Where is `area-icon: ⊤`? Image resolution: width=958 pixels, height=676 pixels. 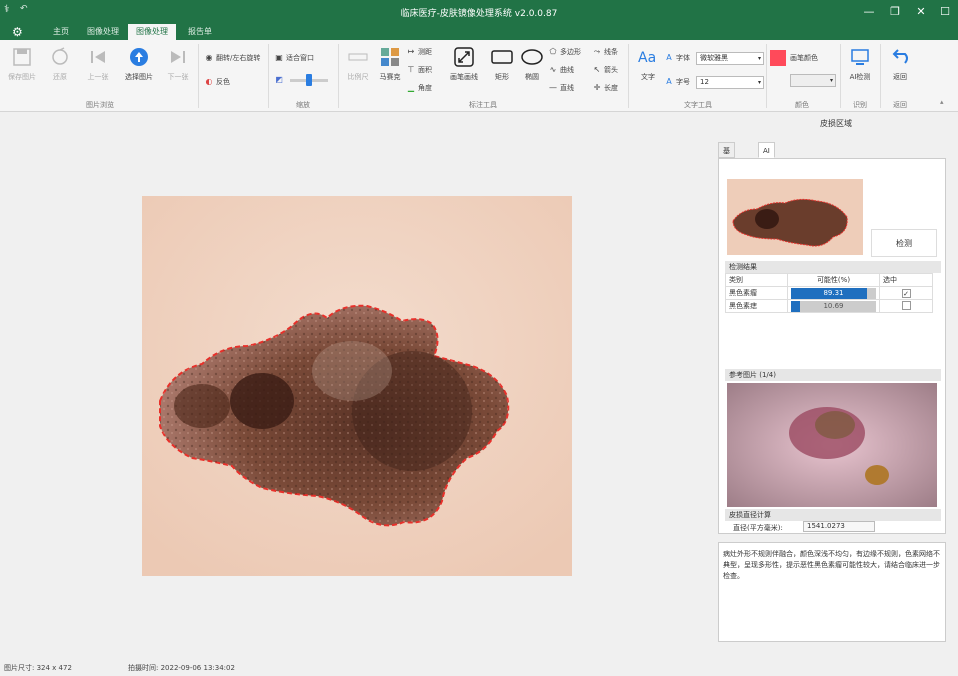
area-icon: ⊤ is located at coordinates (411, 69).